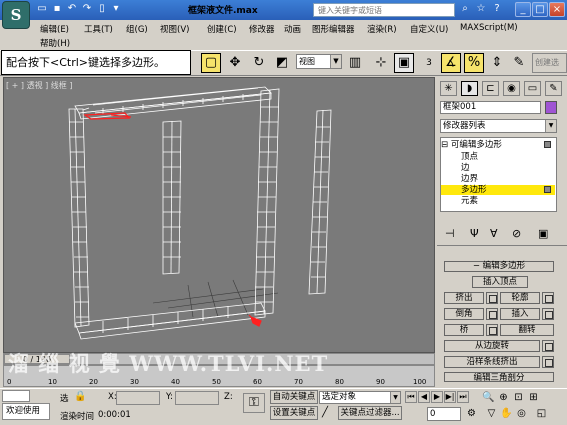 The image size is (567, 425). I want to click on set-key-button: 设置关键点, so click(294, 413).